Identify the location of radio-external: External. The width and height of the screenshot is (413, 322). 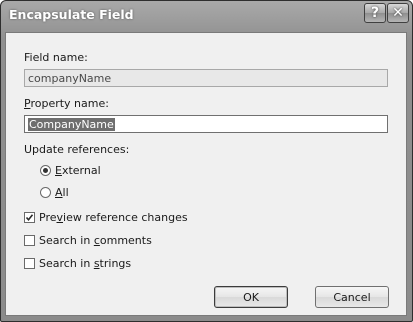
(70, 170).